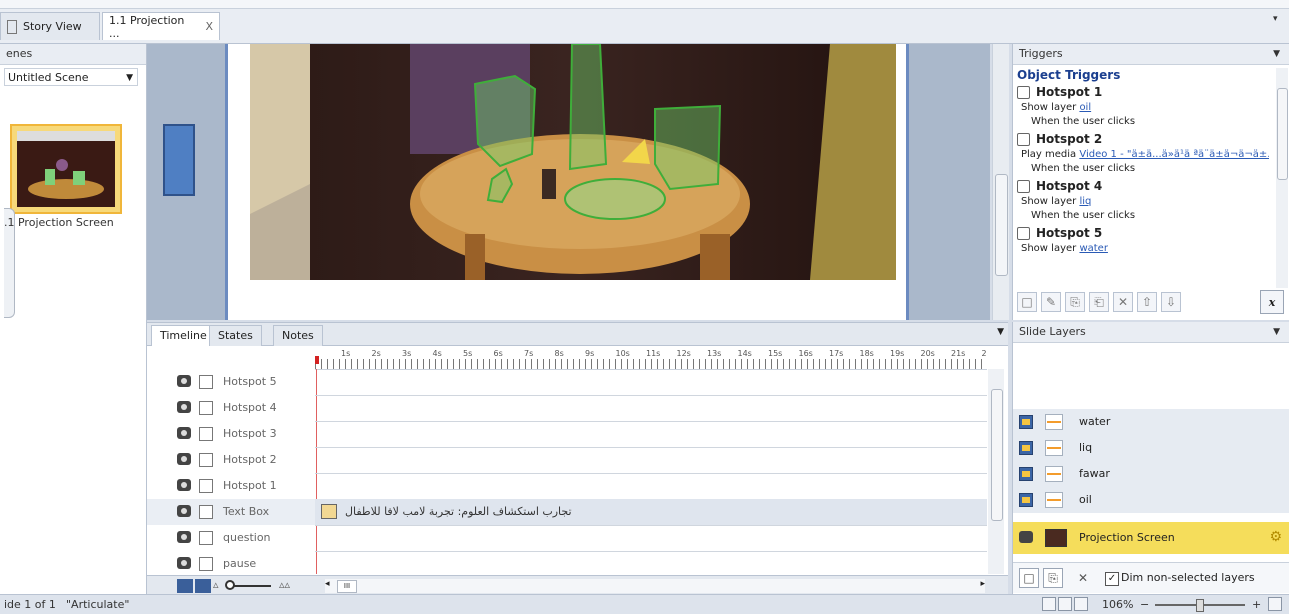  I want to click on tab-states: States, so click(235, 335).